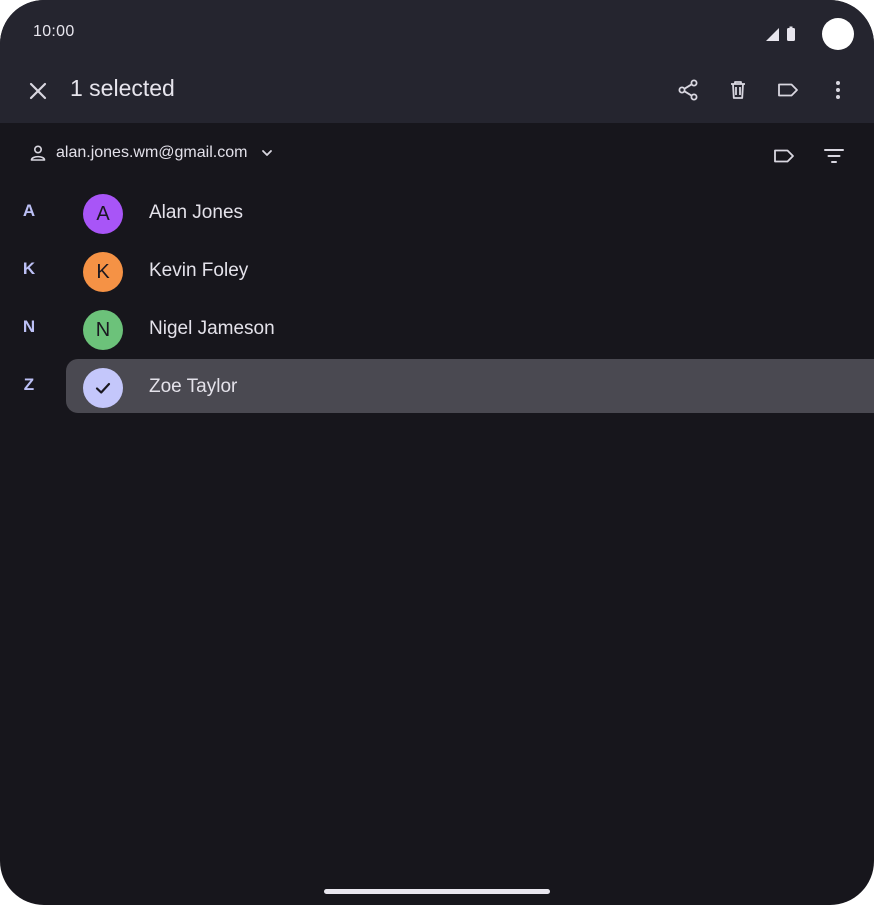 The image size is (874, 905). I want to click on avatar: A, so click(103, 214).